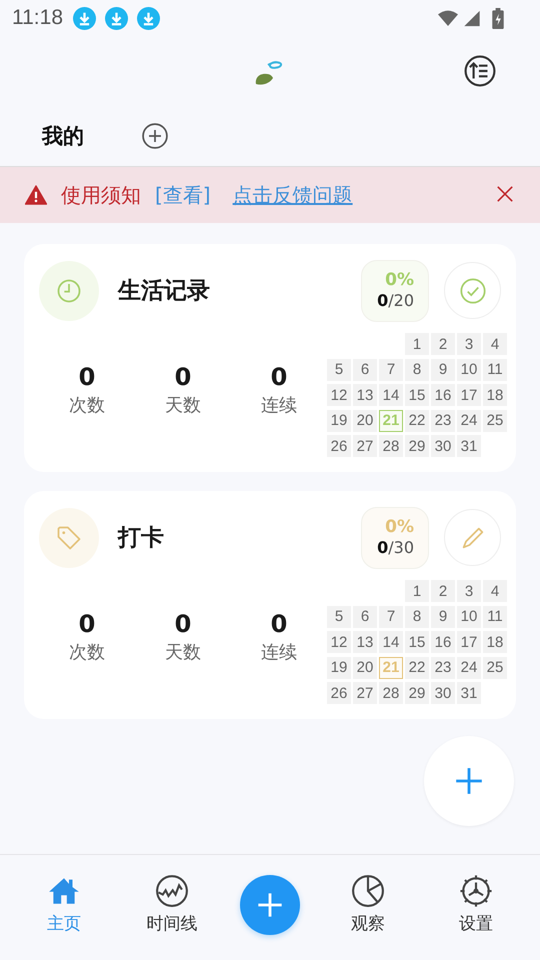 This screenshot has height=960, width=540. What do you see at coordinates (36, 195) in the screenshot?
I see `warning-icon` at bounding box center [36, 195].